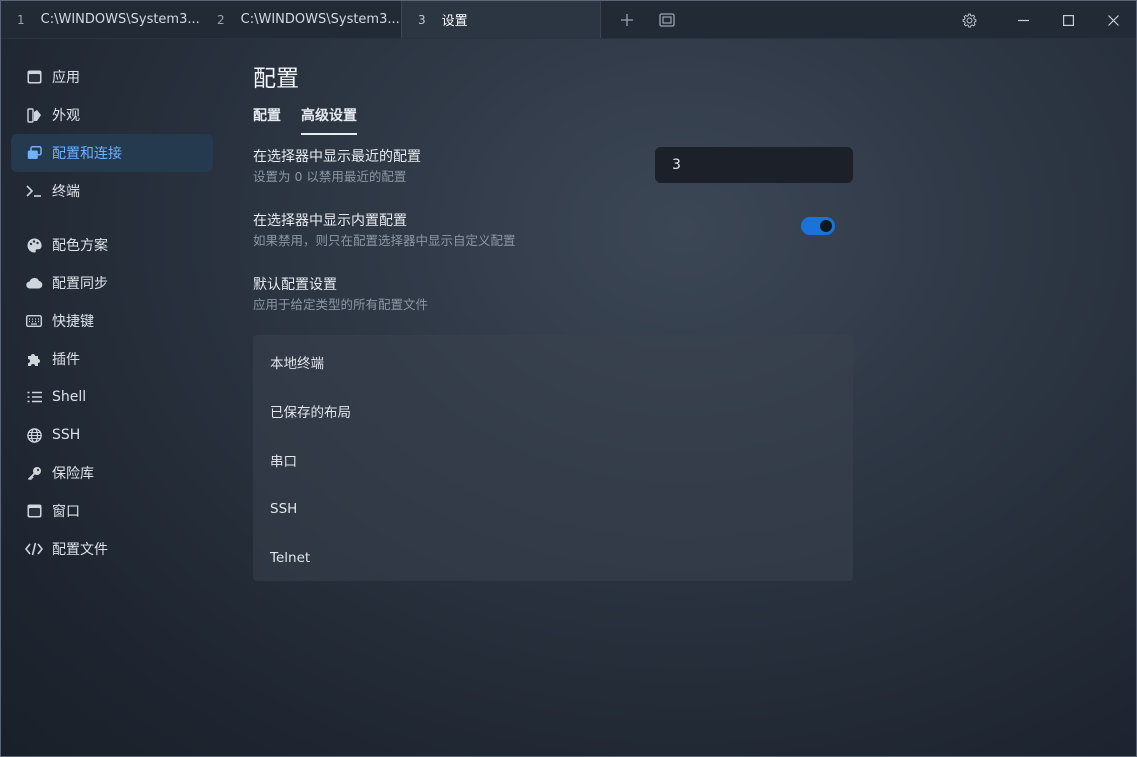 The width and height of the screenshot is (1137, 757). Describe the element at coordinates (276, 79) in the screenshot. I see `page-title: 配置` at that location.